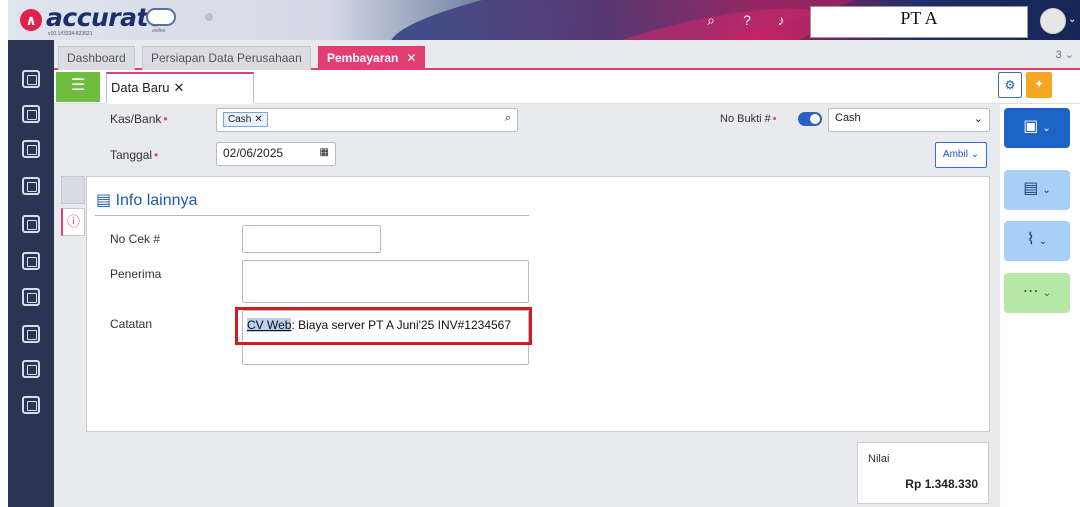 The image size is (1080, 507). Describe the element at coordinates (810, 119) in the screenshot. I see `no-bukti-toggle` at that location.